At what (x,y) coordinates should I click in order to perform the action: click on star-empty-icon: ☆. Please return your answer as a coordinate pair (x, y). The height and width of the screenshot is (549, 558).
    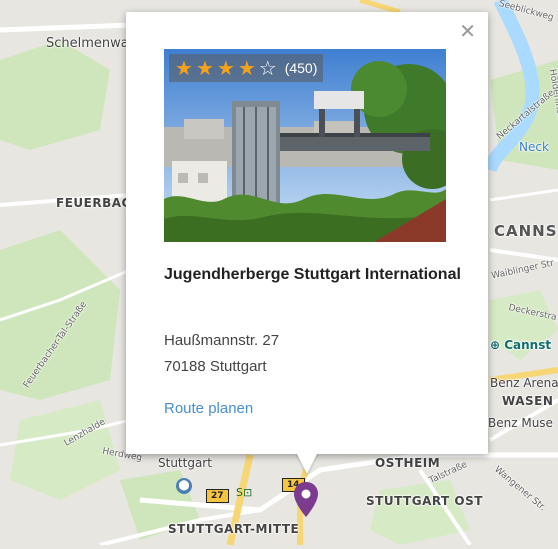
    Looking at the image, I should click on (267, 68).